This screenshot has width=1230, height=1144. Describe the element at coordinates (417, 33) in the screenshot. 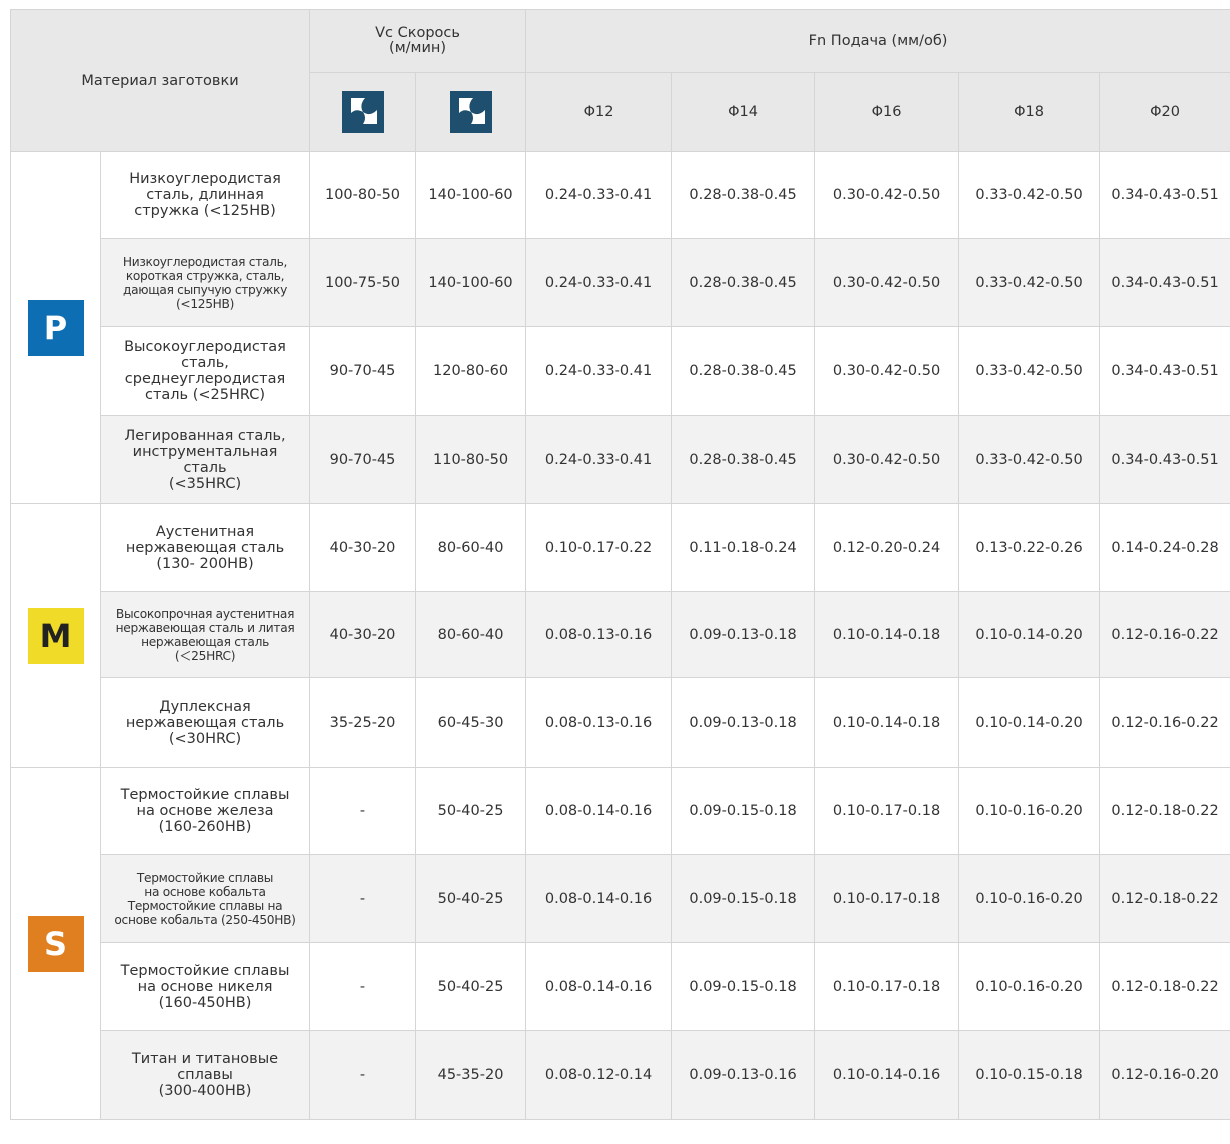

I see `vc-header-line1: Vc Скорось` at that location.